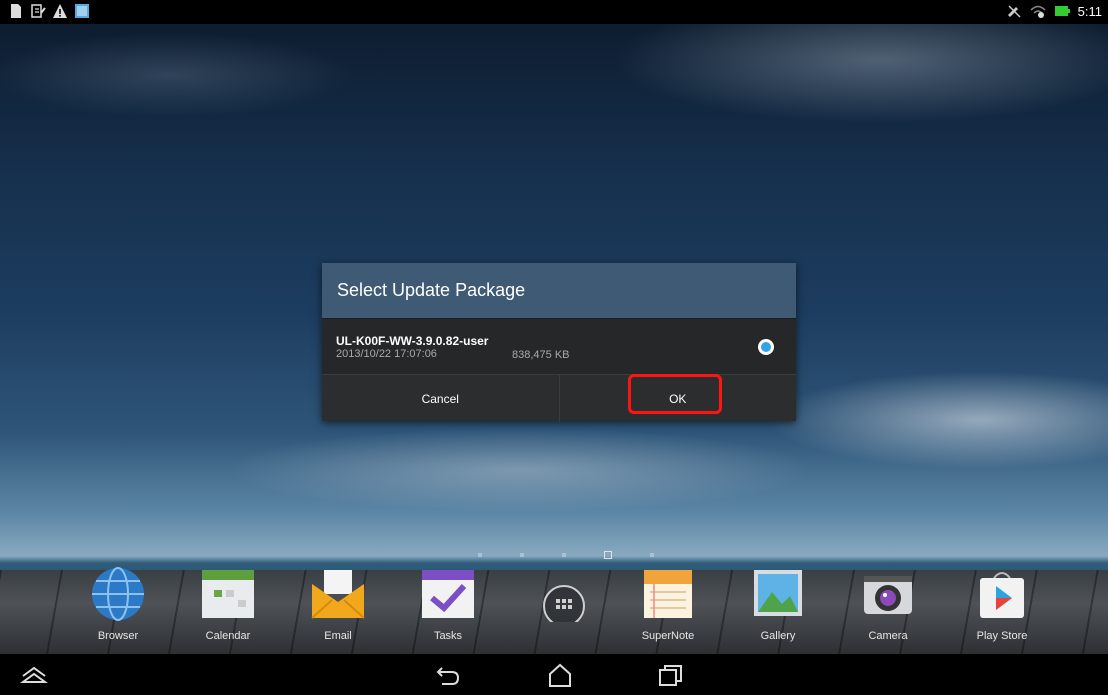 The width and height of the screenshot is (1108, 695). Describe the element at coordinates (1089, 11) in the screenshot. I see `clock: 5:11` at that location.